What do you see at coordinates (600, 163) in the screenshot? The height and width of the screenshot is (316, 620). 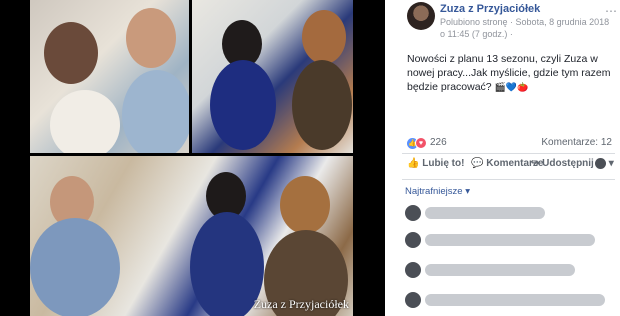 I see `avatar-small-icon` at bounding box center [600, 163].